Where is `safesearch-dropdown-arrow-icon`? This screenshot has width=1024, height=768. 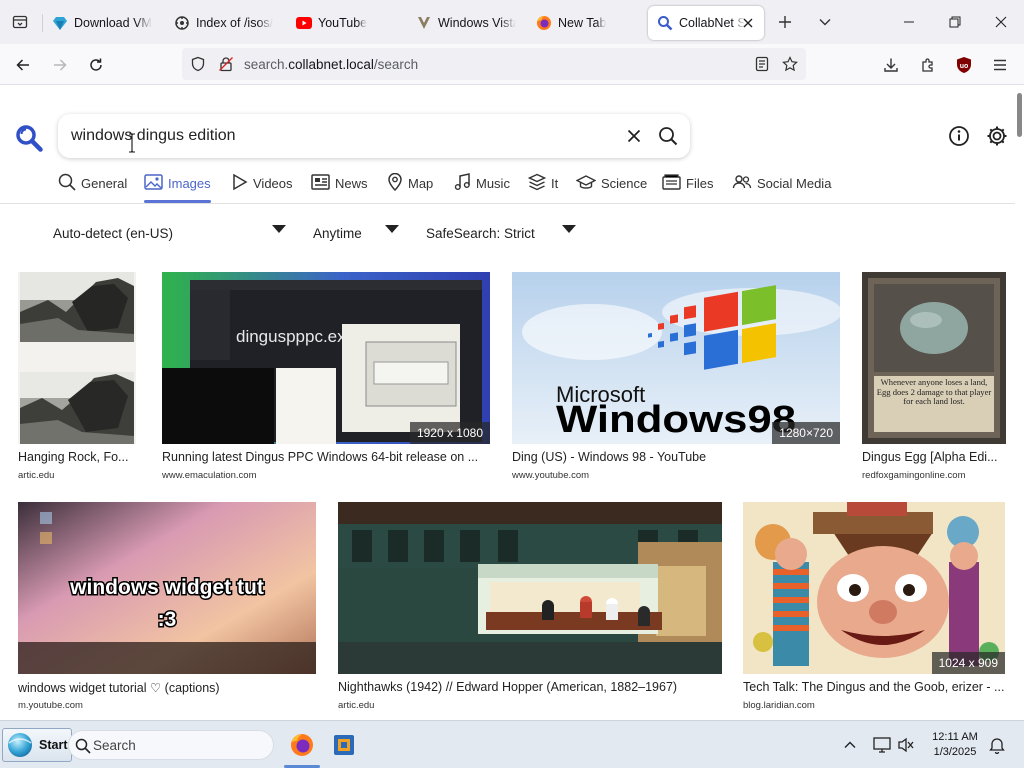 safesearch-dropdown-arrow-icon is located at coordinates (569, 229).